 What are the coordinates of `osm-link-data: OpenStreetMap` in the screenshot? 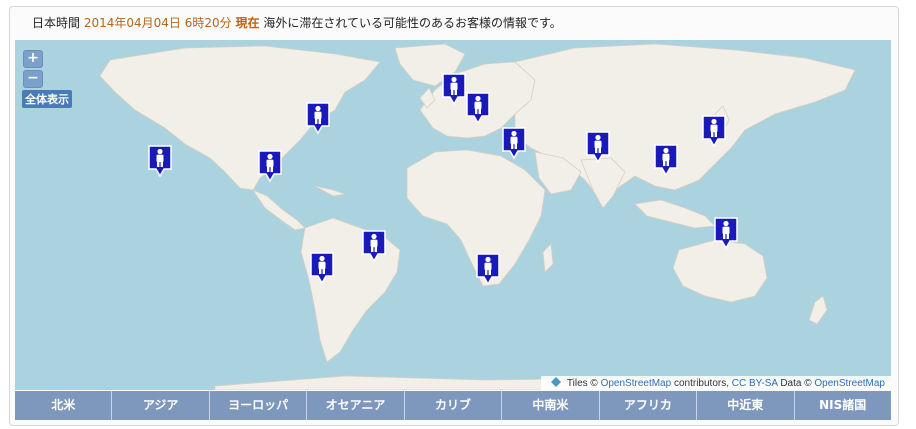 It's located at (849, 383).